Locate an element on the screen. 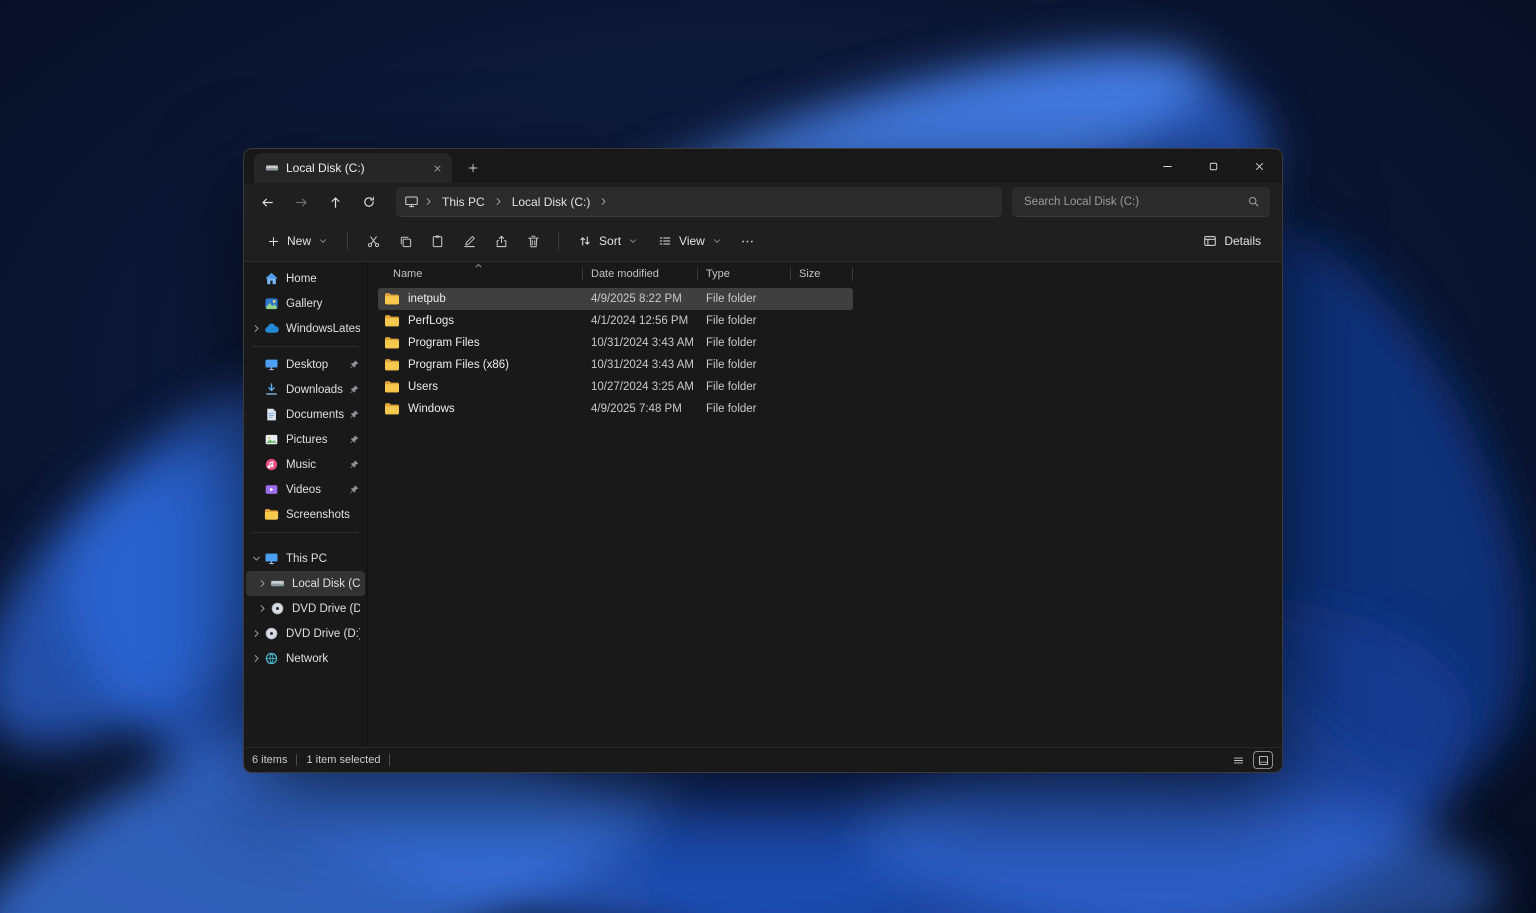 The height and width of the screenshot is (913, 1536). copy-button is located at coordinates (405, 241).